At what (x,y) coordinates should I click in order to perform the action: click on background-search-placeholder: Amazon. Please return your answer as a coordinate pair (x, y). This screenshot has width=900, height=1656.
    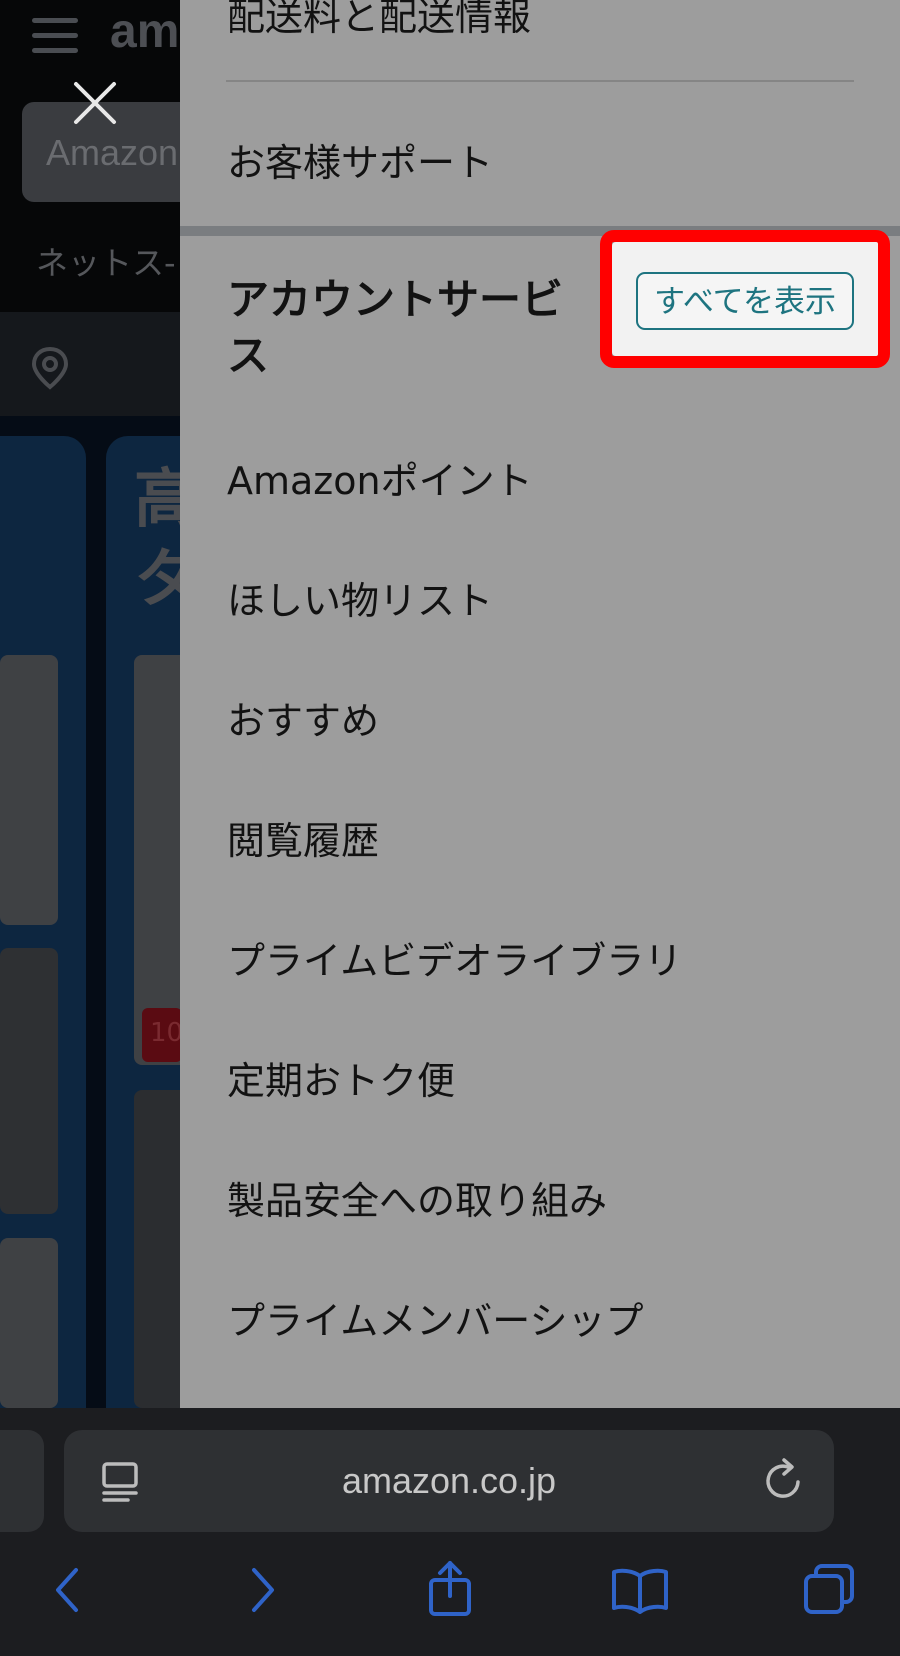
    Looking at the image, I should click on (112, 152).